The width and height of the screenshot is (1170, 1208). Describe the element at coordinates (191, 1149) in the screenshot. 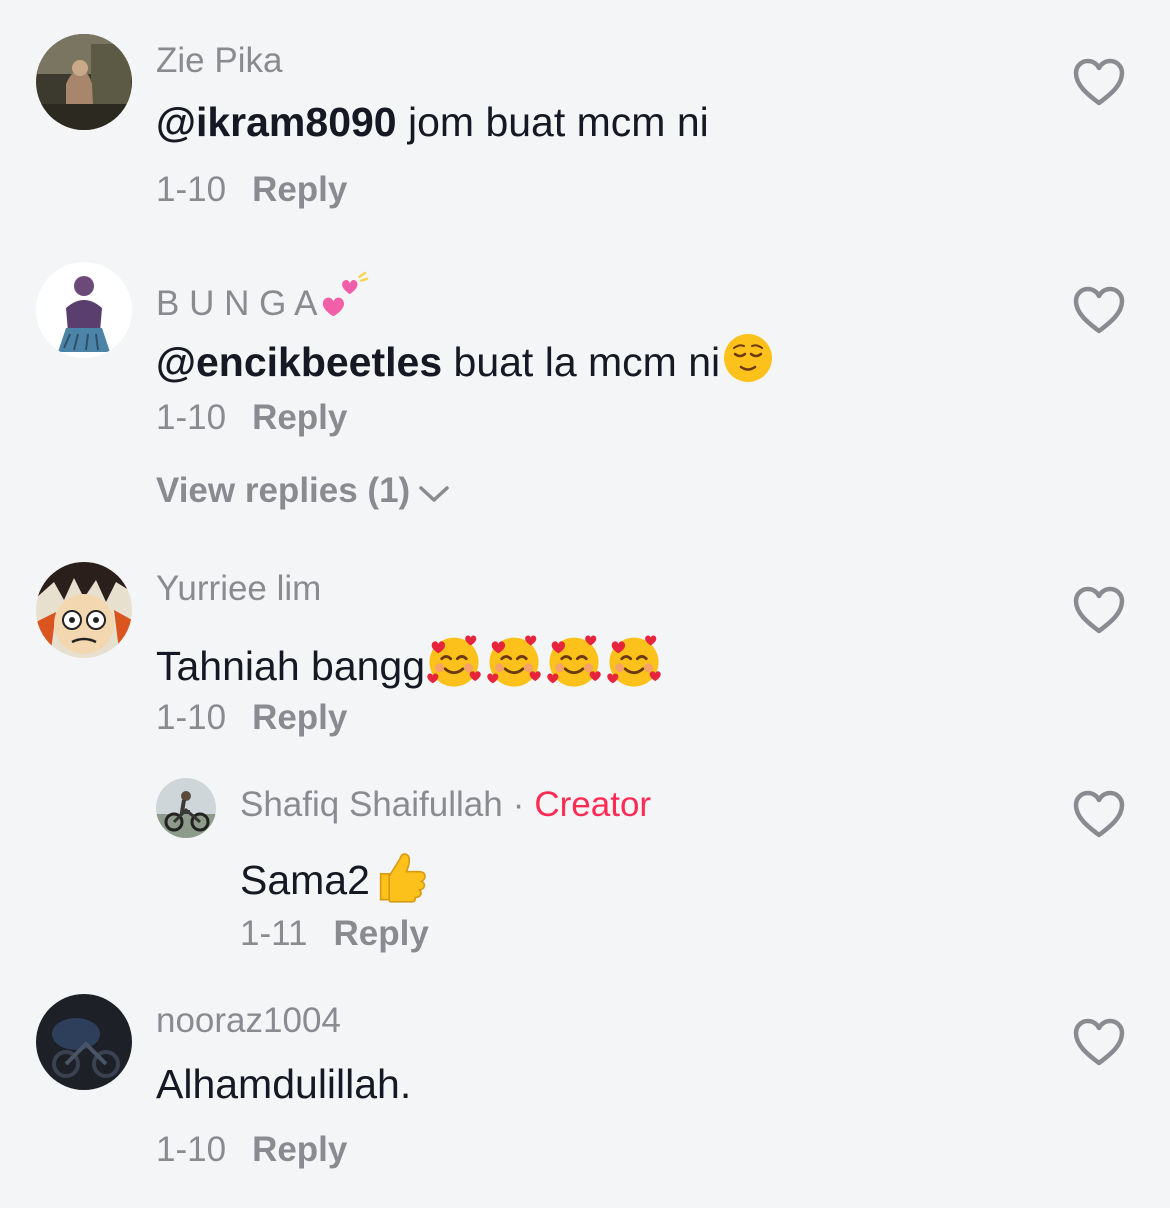

I see `comment-date: 1-10` at that location.